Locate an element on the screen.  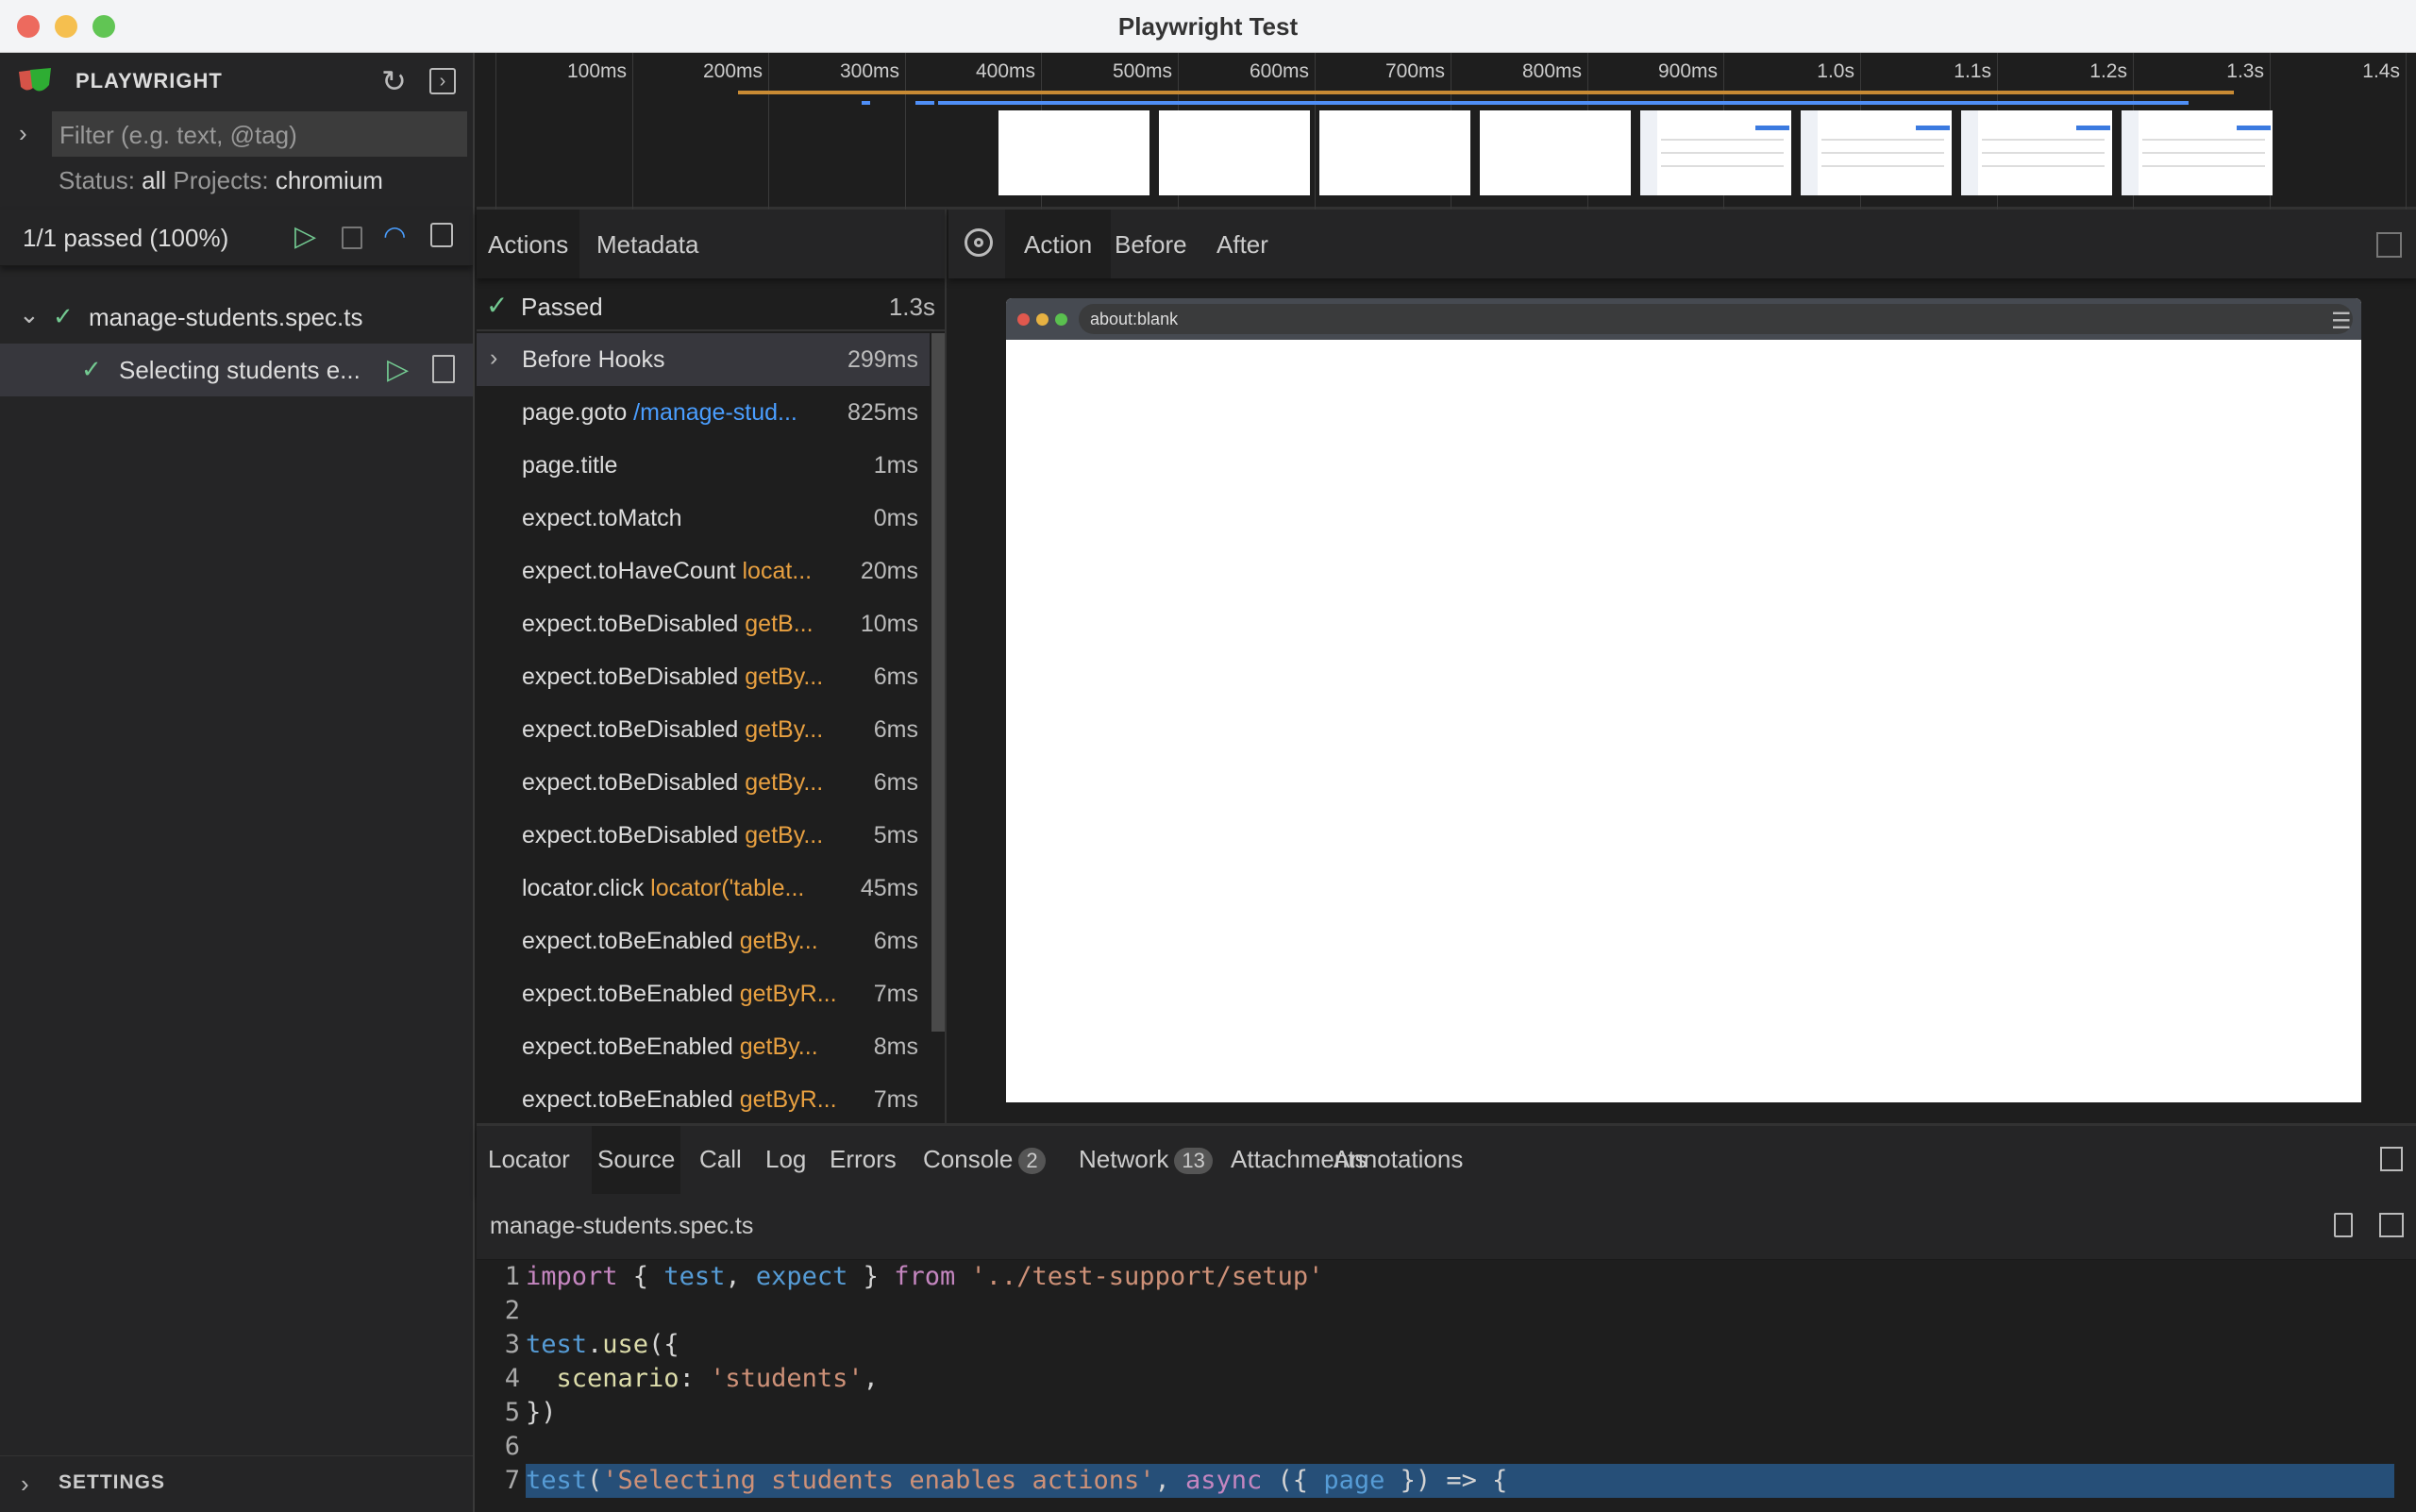
action-duration: 5ms is located at coordinates (896, 835).